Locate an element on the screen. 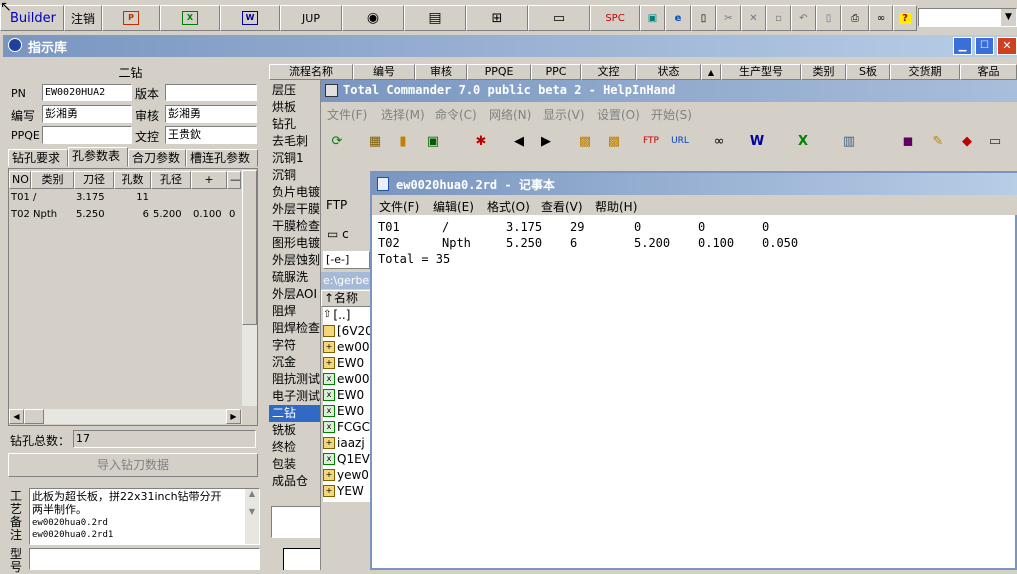  note-scrollbar: ▲ ▼ is located at coordinates (252, 516).